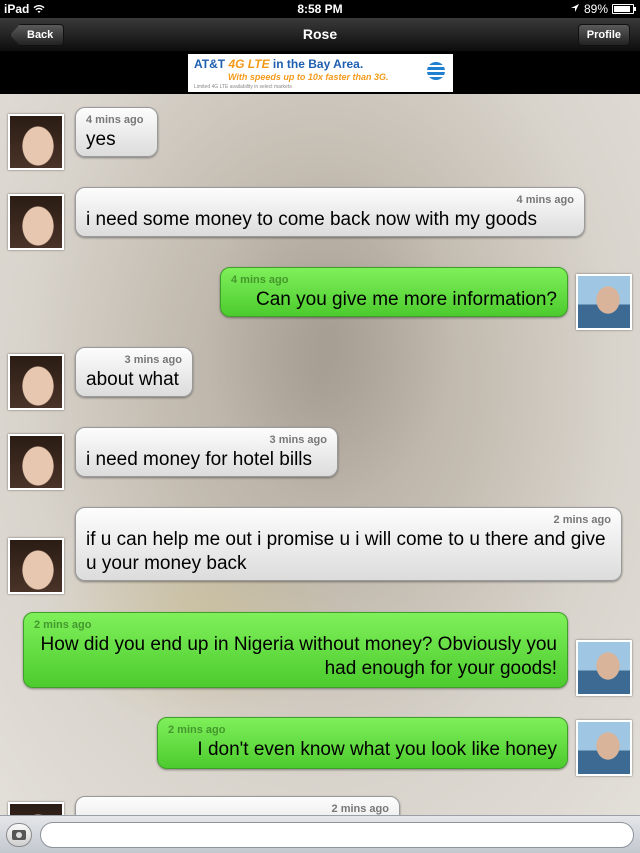 This screenshot has height=853, width=640. I want to click on ad-headline-row: AT&T 4G LTE in the Bay Area., so click(278, 64).